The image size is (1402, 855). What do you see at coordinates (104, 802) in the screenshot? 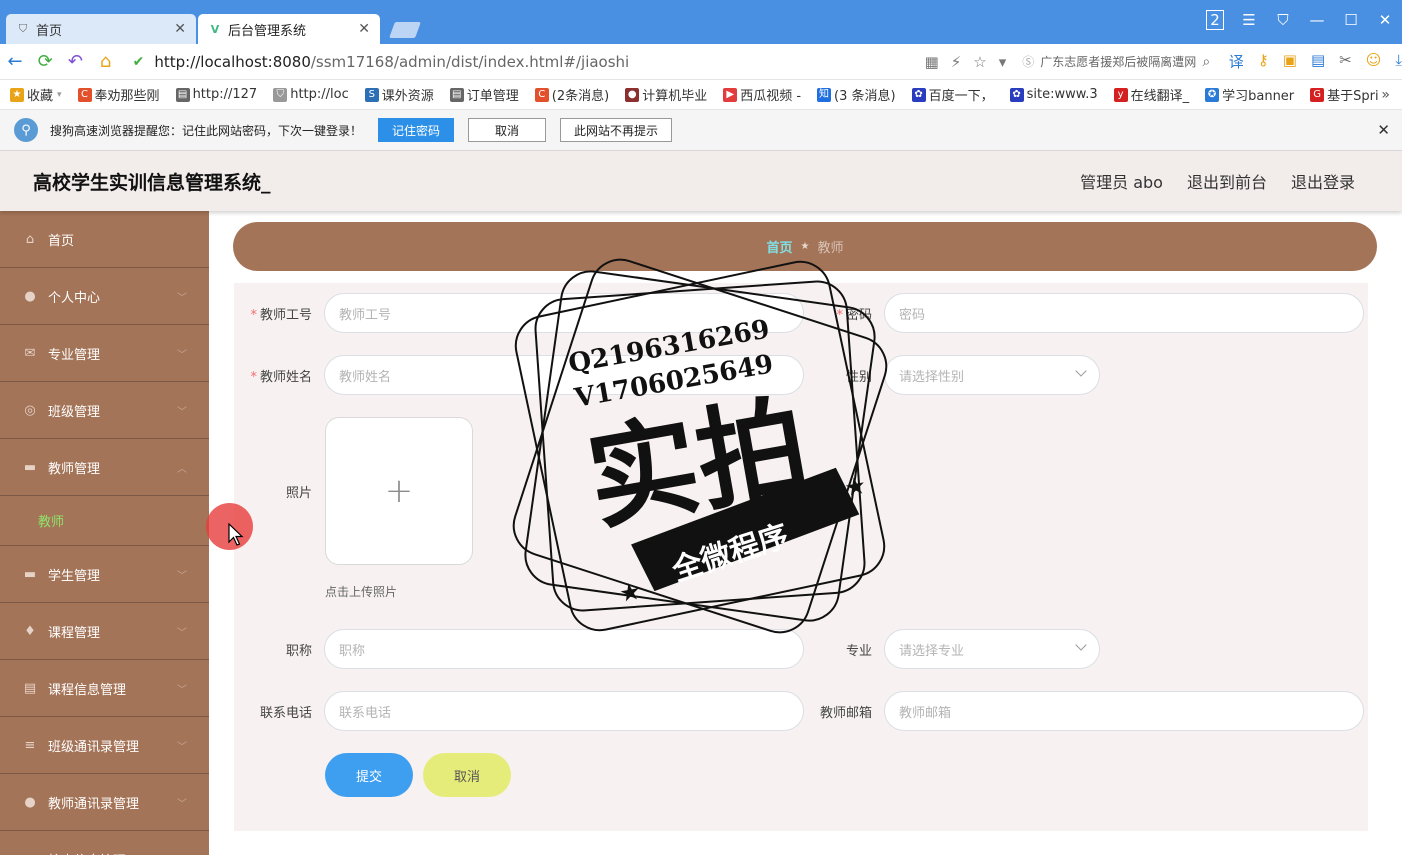
I see `sidebar-item: ● 教师通讯录管理 ﹀` at bounding box center [104, 802].